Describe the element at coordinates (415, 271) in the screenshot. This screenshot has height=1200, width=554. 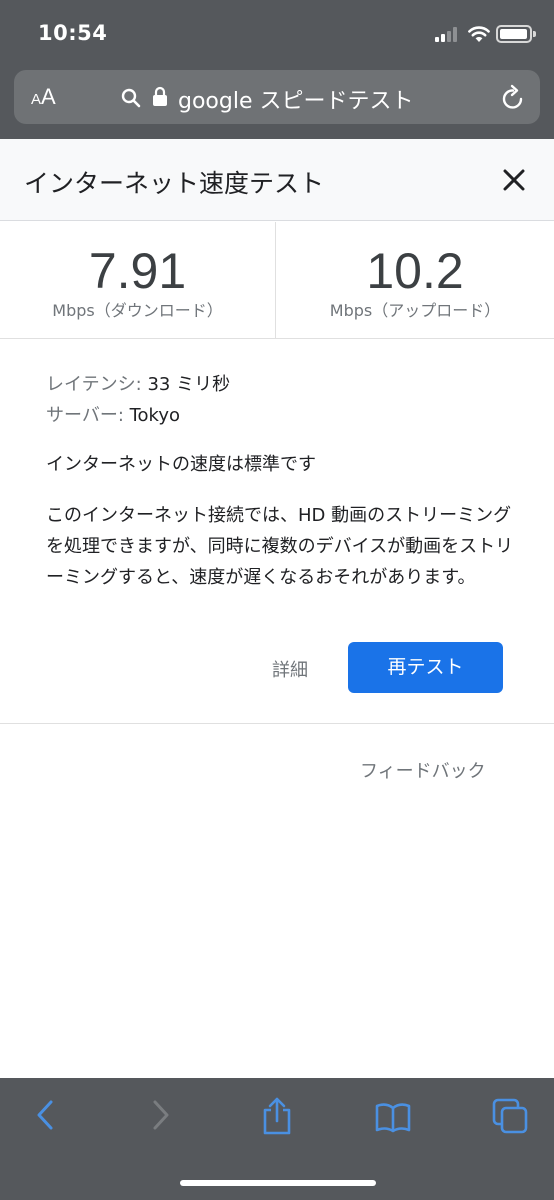
I see `upload-speed-value: 10.2` at that location.